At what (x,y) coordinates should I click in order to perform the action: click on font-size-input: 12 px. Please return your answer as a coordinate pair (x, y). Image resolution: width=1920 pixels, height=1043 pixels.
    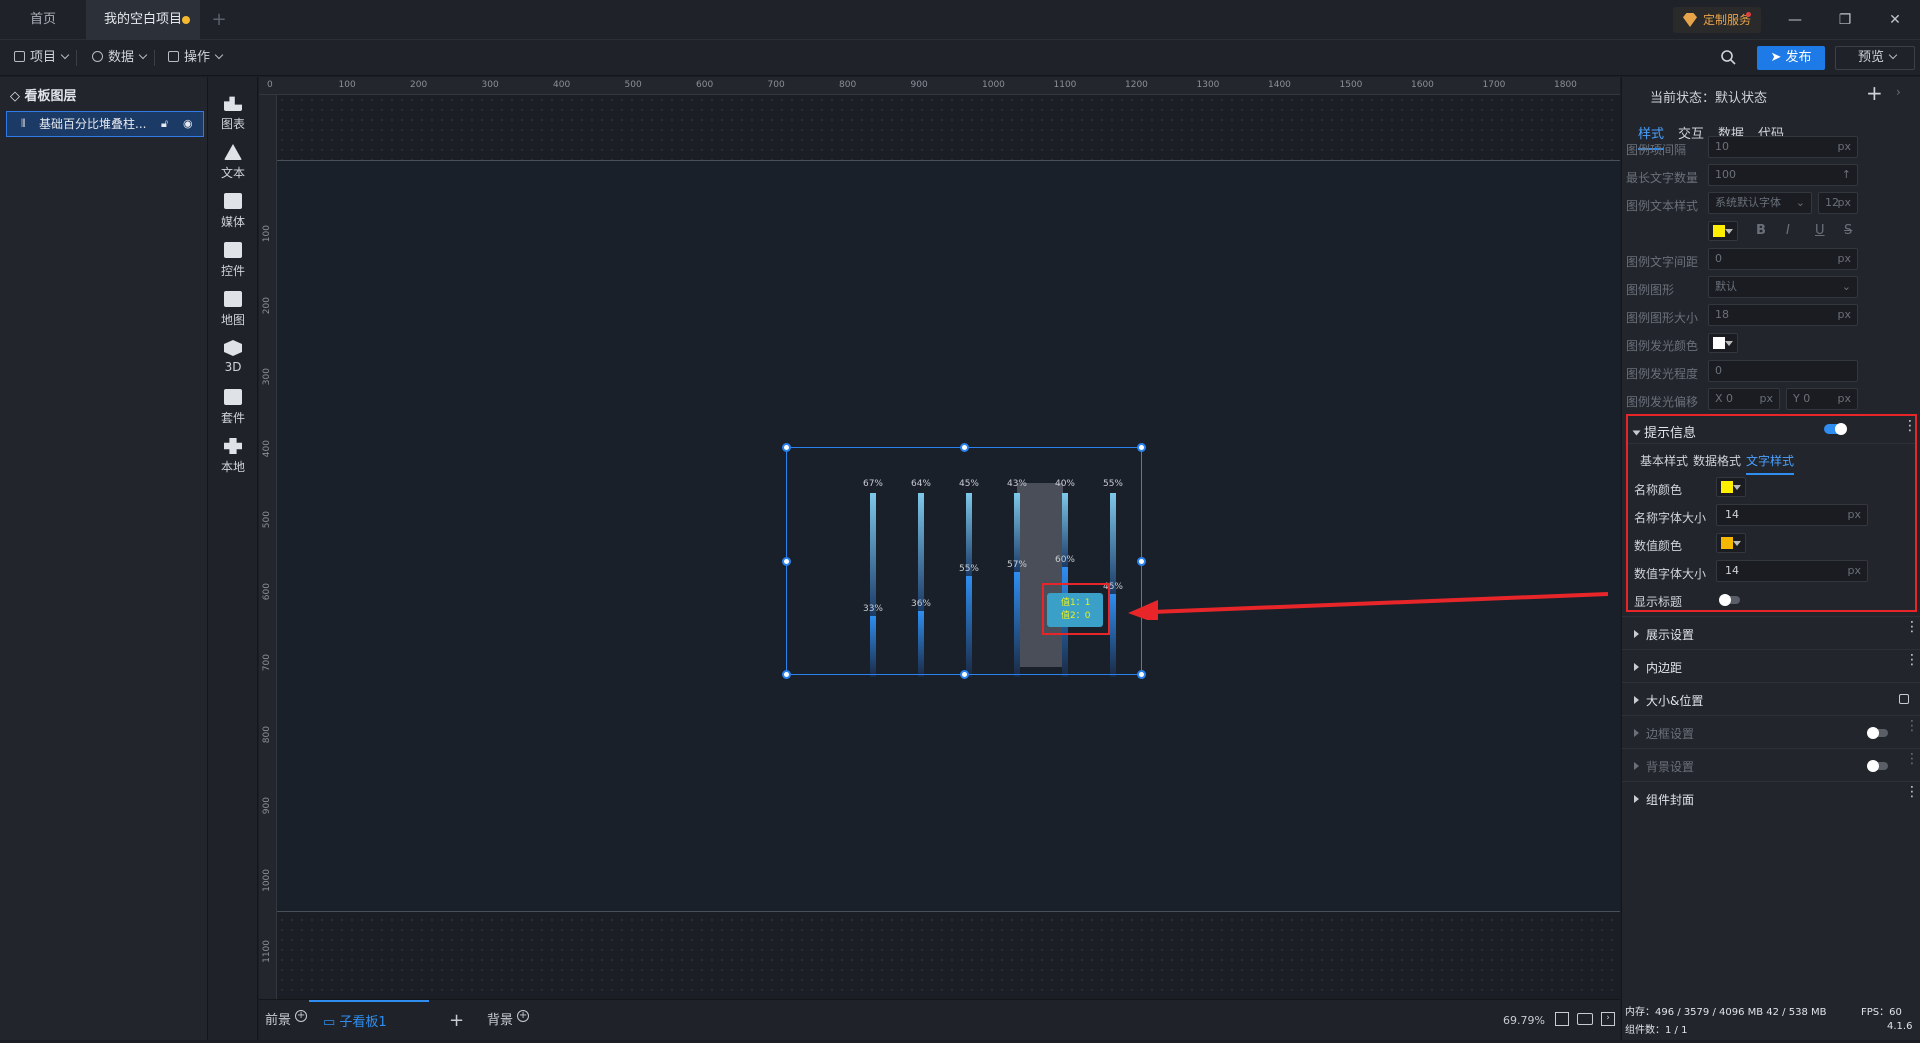
    Looking at the image, I should click on (1838, 203).